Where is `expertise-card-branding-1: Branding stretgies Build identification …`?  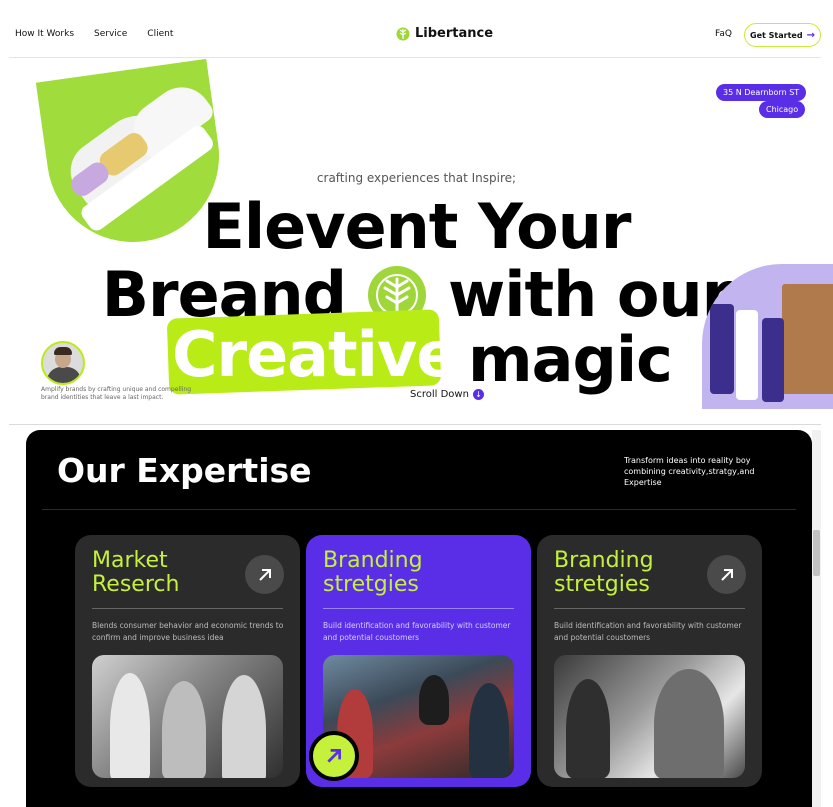
expertise-card-branding-1: Branding stretgies Build identification … is located at coordinates (418, 661).